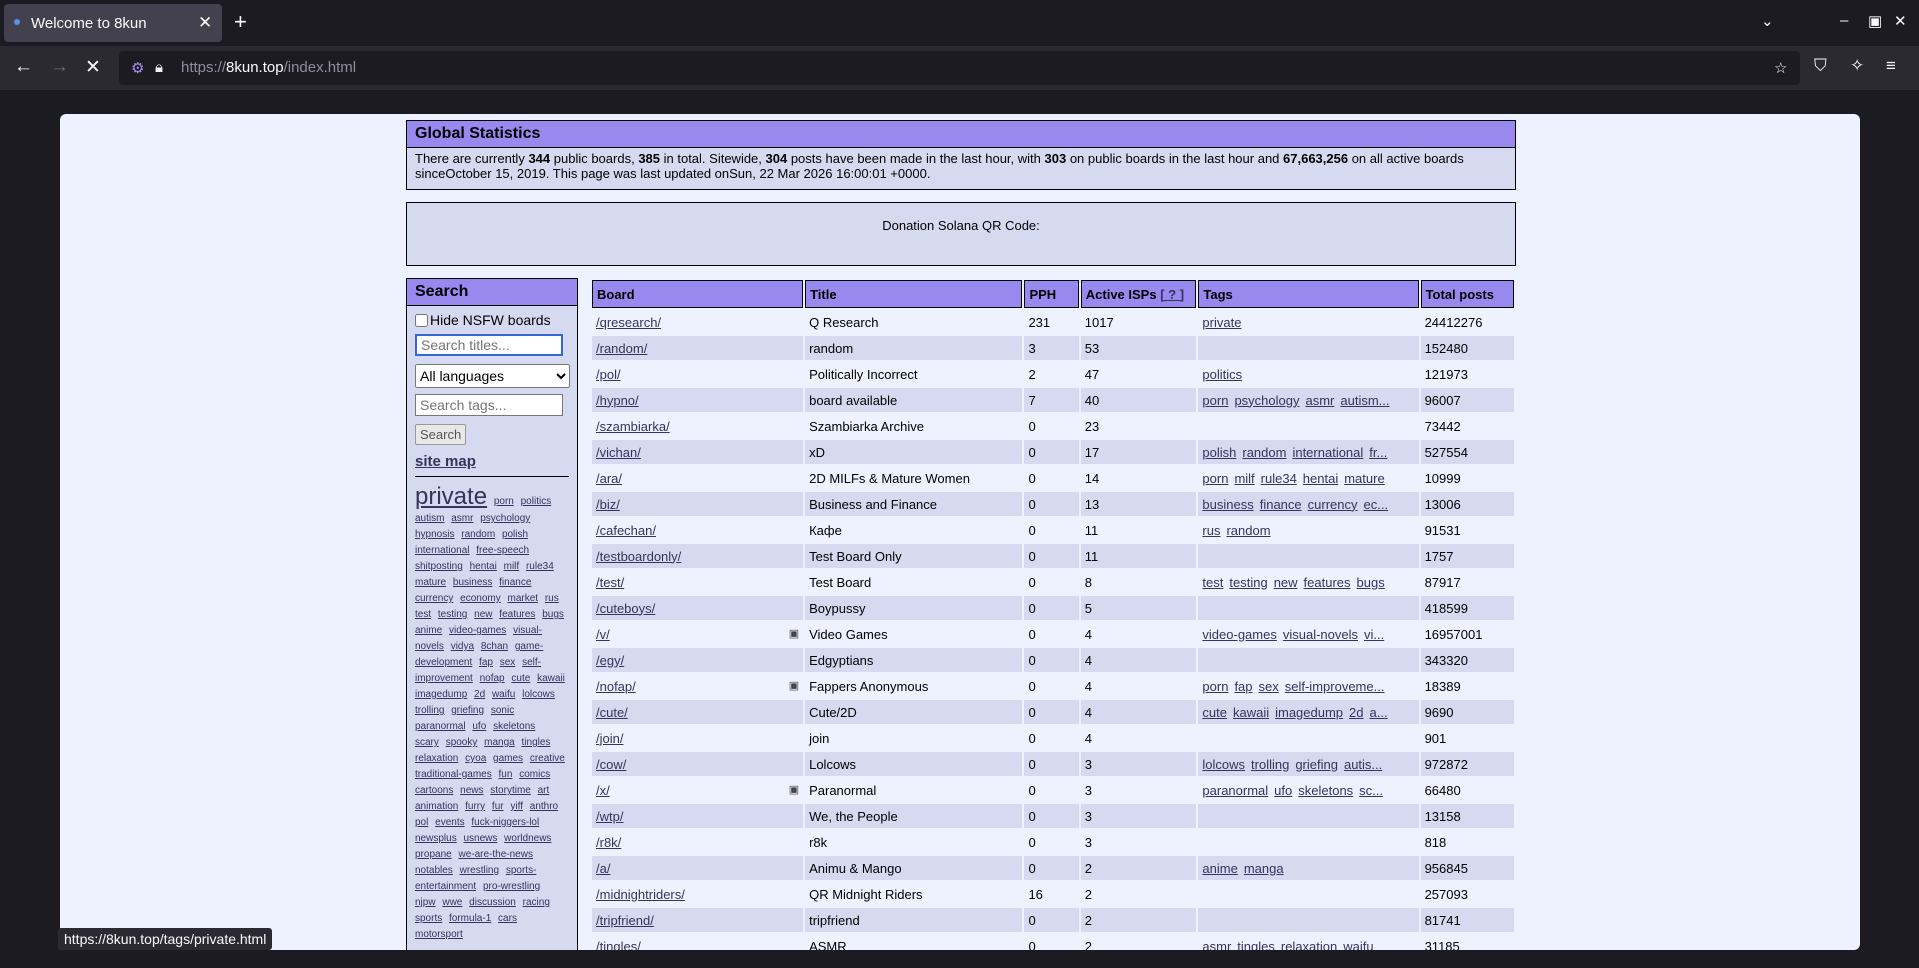 This screenshot has width=1919, height=968. I want to click on tag-link: furry, so click(475, 806).